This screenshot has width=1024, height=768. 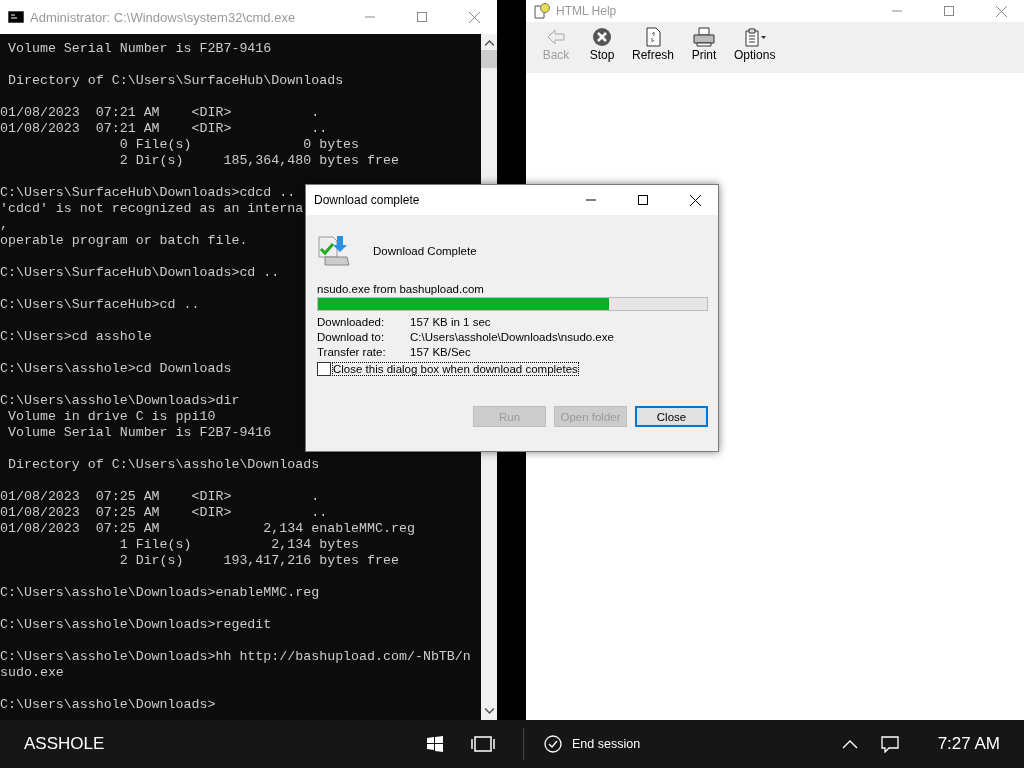 I want to click on console-line: 01/08/2023 07:25 AM 2,134 enableMMC.reg, so click(x=207, y=529).